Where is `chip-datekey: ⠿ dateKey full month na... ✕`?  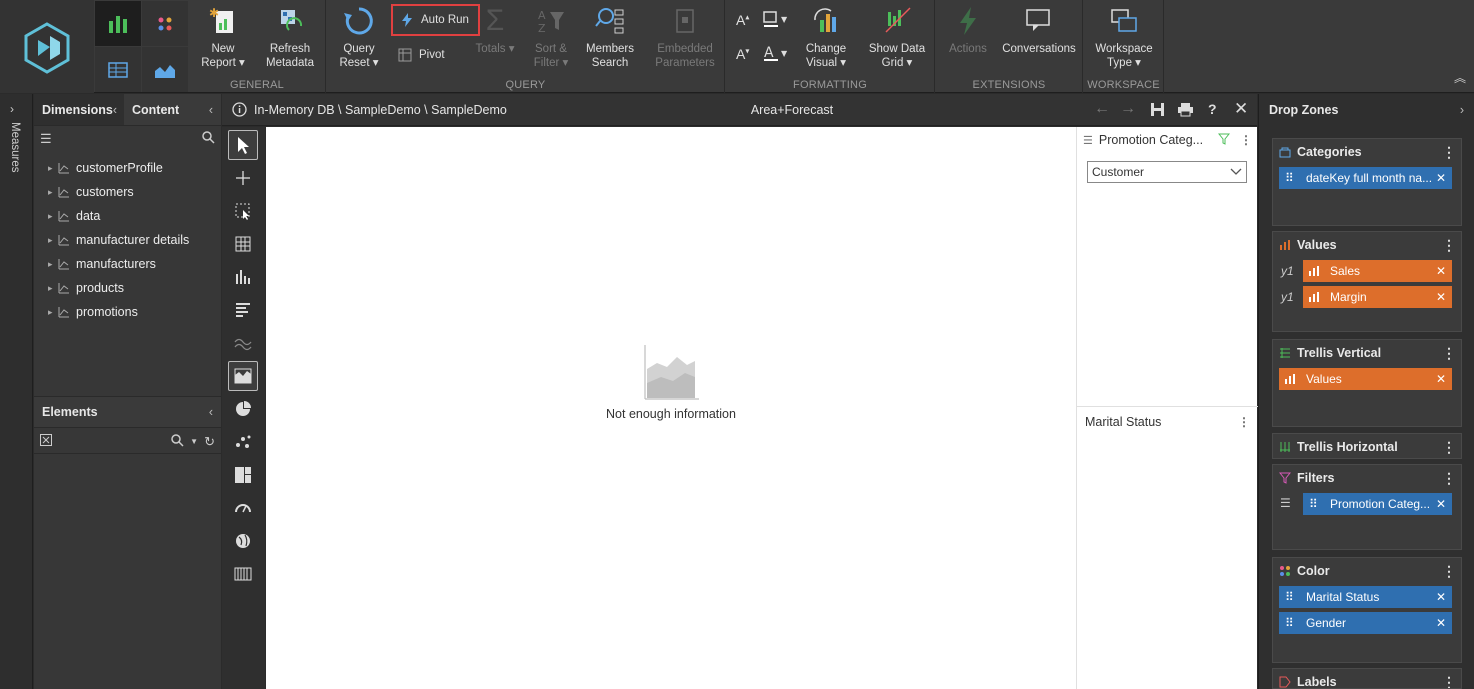
chip-datekey: ⠿ dateKey full month na... ✕ is located at coordinates (1365, 178).